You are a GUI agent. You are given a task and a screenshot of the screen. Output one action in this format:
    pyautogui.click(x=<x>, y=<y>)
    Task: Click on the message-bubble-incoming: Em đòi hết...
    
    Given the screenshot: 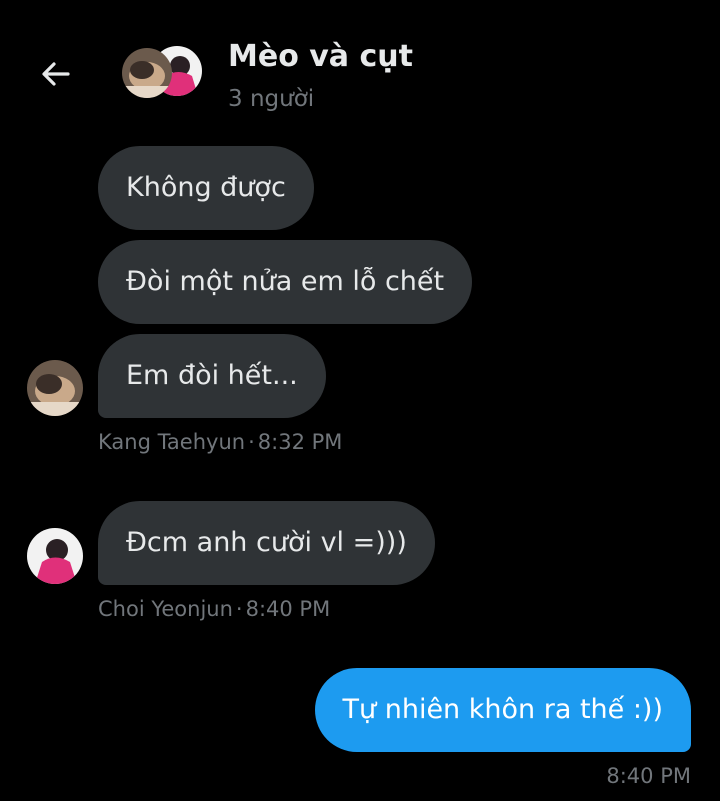 What is the action you would take?
    pyautogui.click(x=212, y=376)
    